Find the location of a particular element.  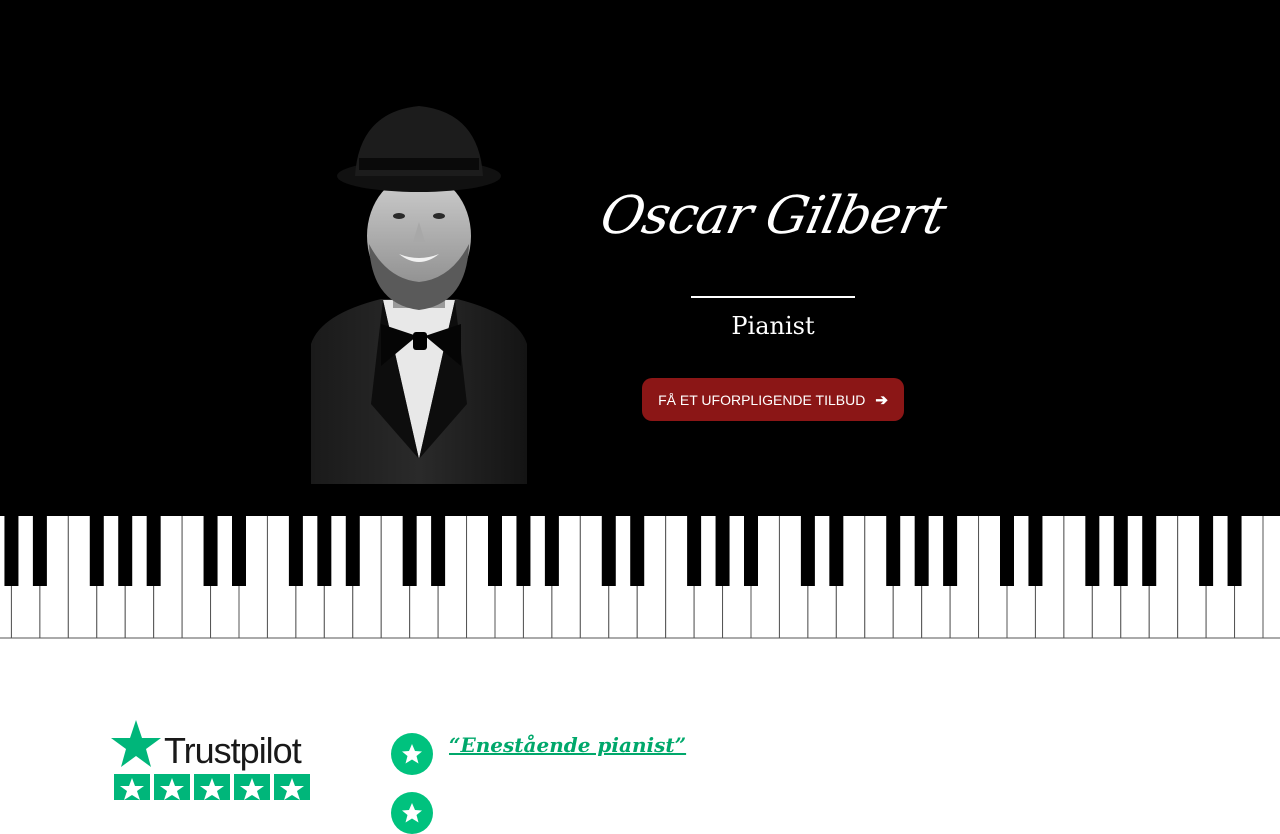

artist-name: Oscar Gilbert is located at coordinates (773, 216).